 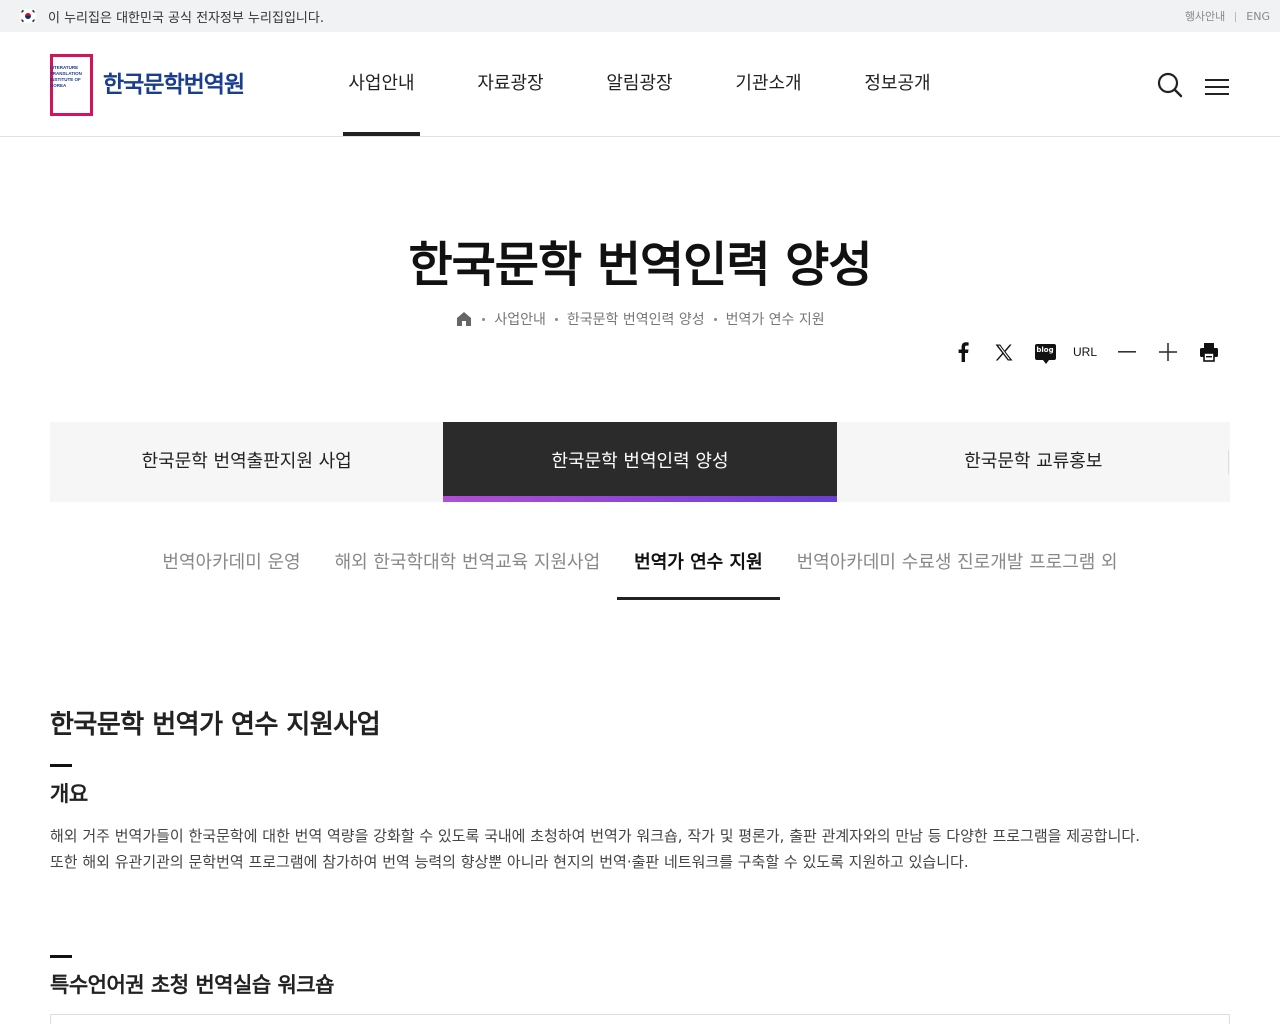 I want to click on print-icon, so click(x=1209, y=352).